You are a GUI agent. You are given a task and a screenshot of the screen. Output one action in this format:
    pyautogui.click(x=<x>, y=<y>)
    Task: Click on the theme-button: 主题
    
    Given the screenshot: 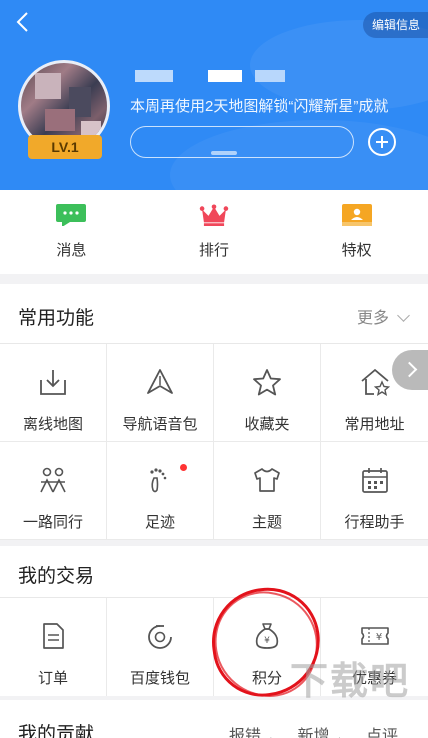 What is the action you would take?
    pyautogui.click(x=267, y=491)
    